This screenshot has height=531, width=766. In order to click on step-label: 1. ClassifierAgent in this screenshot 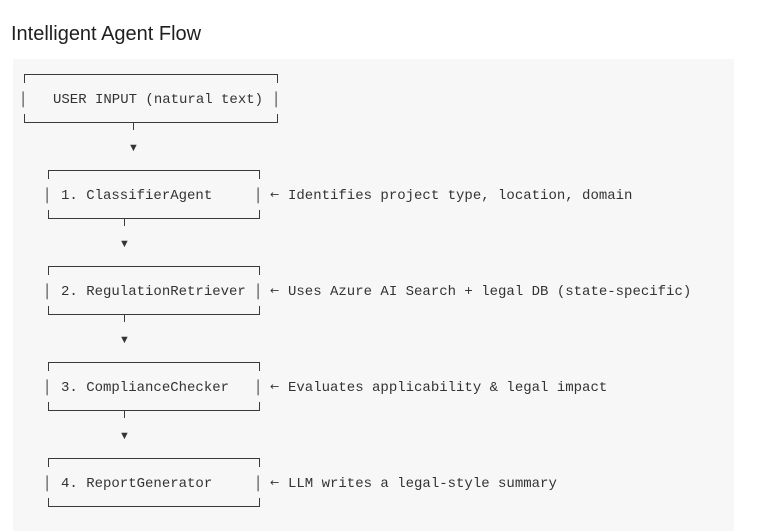, I will do `click(136, 196)`.